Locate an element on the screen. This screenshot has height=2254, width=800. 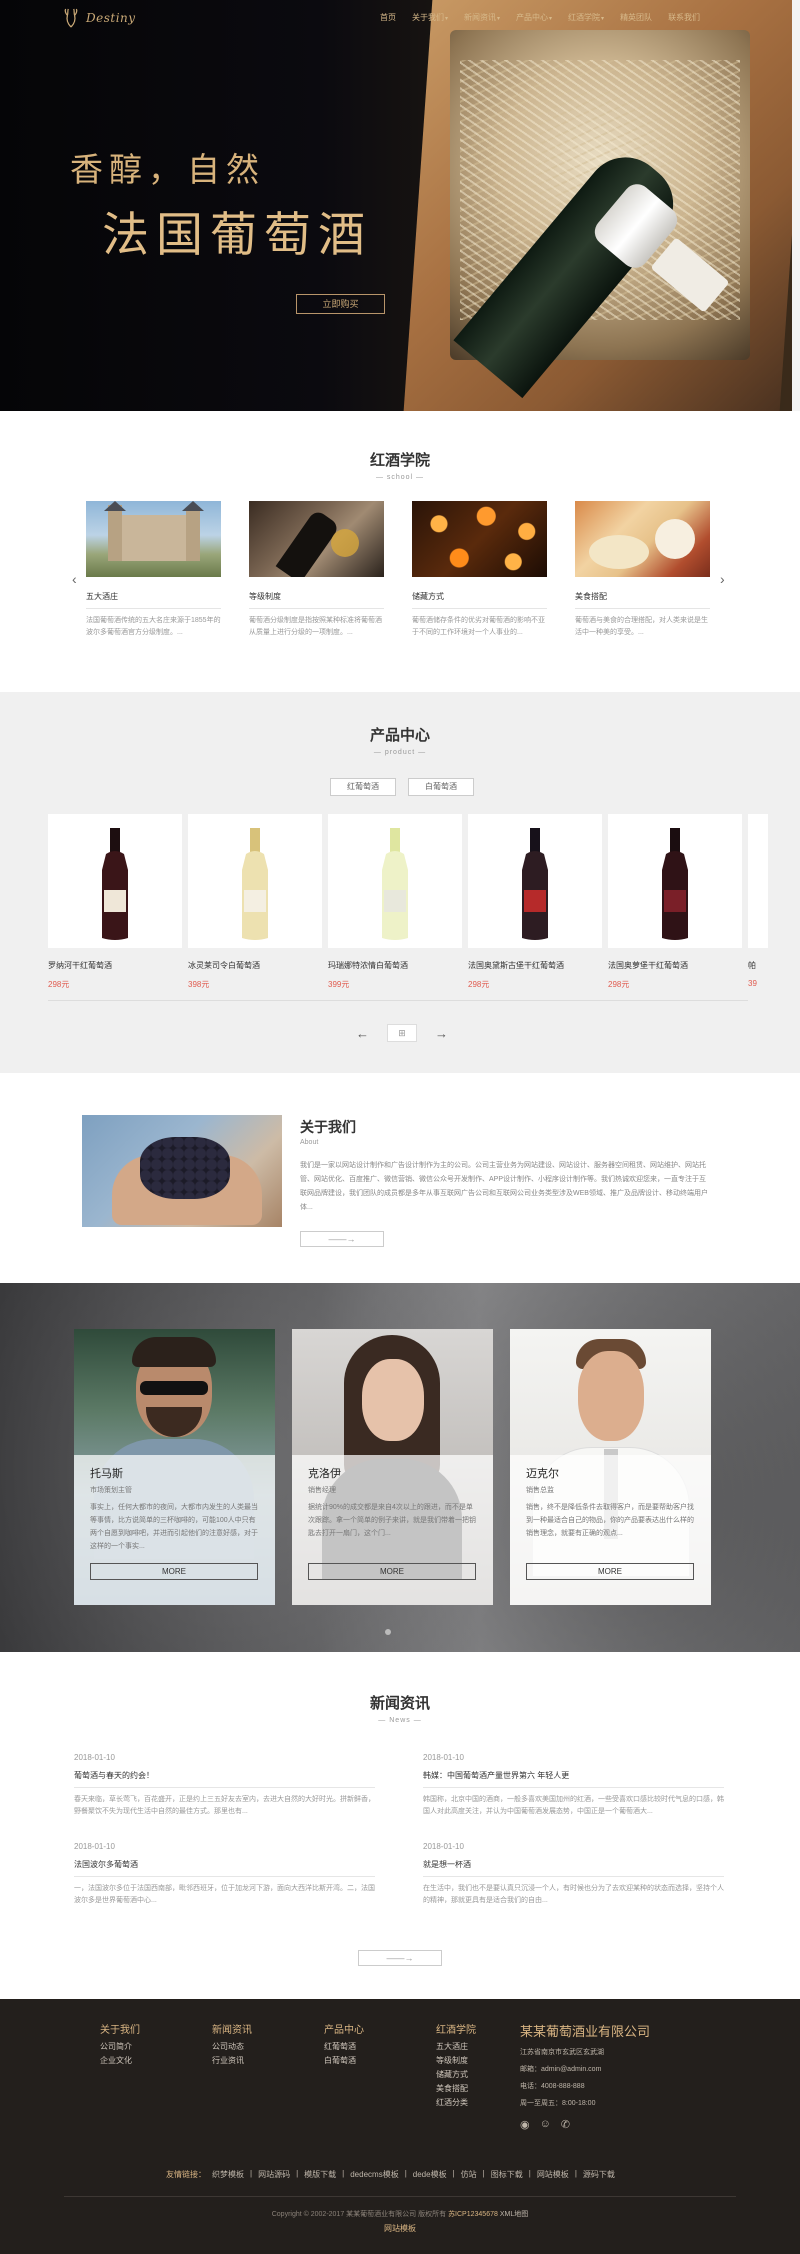
news-item-title: 韩媒：中国葡萄酒产量世界第六 年轻人更 is located at coordinates (573, 1775).